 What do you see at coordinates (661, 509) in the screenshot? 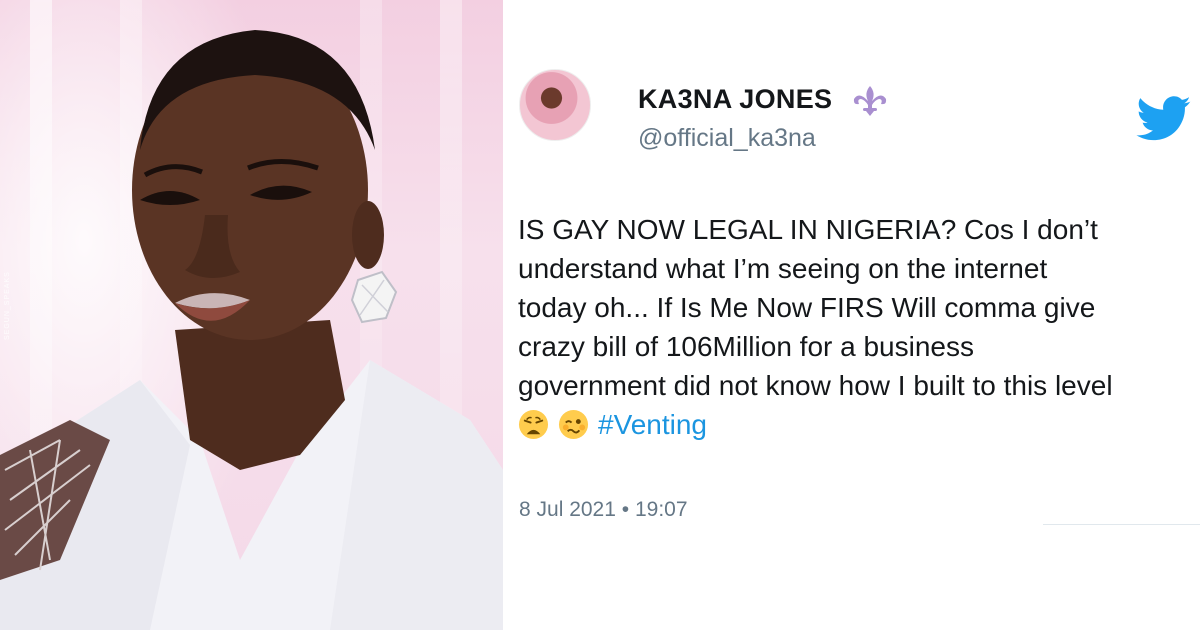
I see `tweet-time: 19:07` at bounding box center [661, 509].